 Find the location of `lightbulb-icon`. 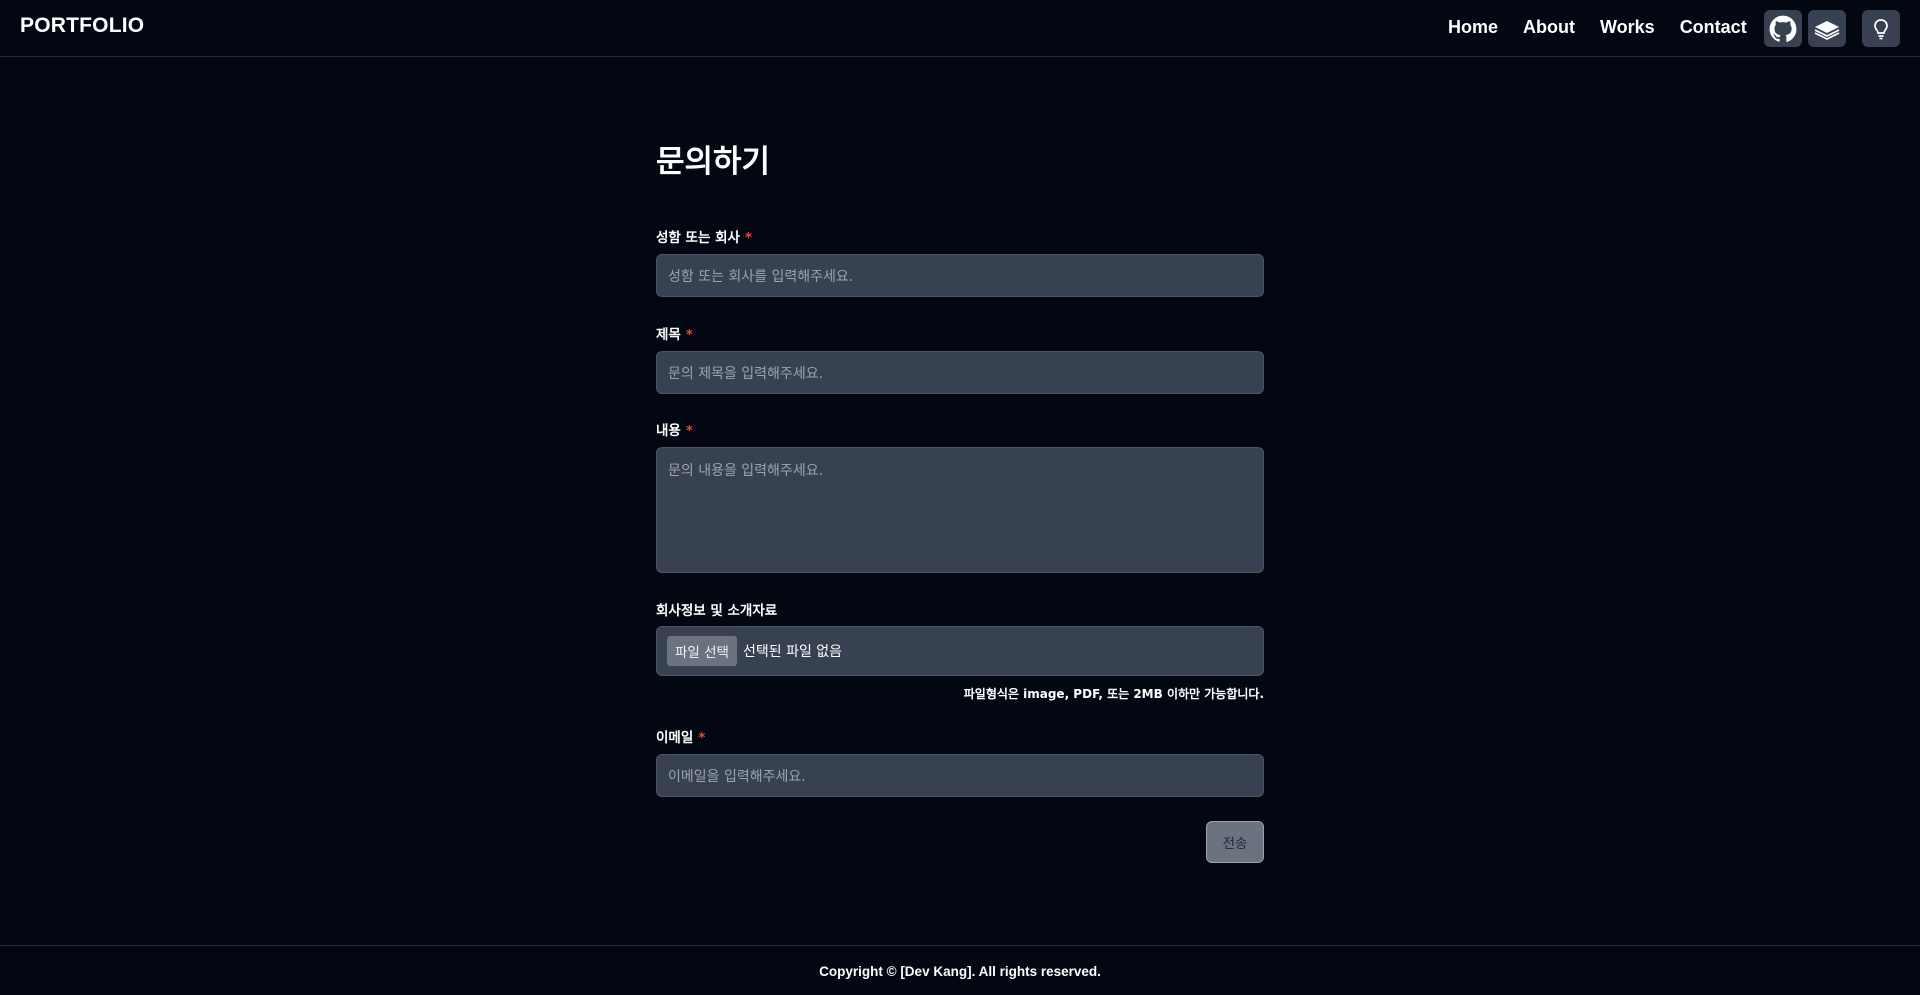

lightbulb-icon is located at coordinates (1881, 28).